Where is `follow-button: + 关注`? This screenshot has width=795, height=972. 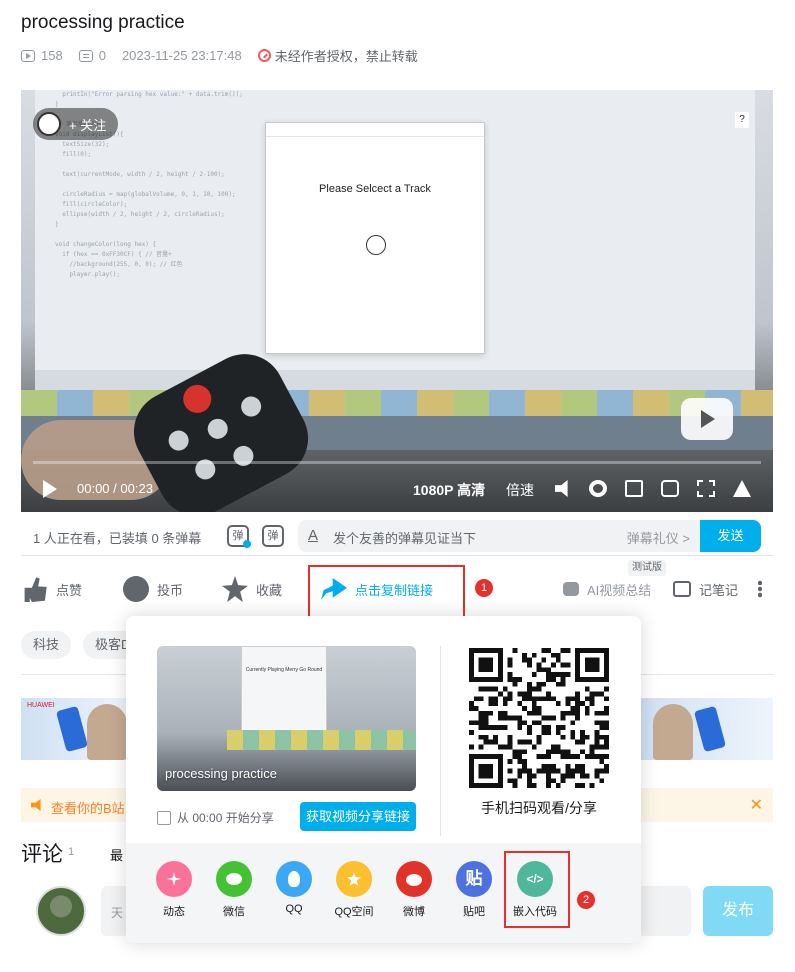 follow-button: + 关注 is located at coordinates (76, 124).